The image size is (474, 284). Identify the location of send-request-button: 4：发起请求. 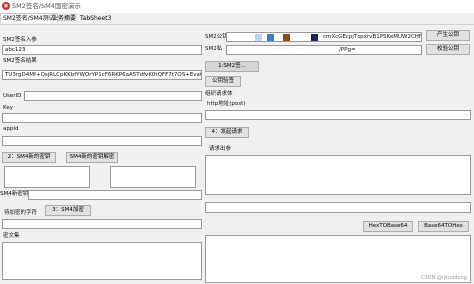
(227, 132).